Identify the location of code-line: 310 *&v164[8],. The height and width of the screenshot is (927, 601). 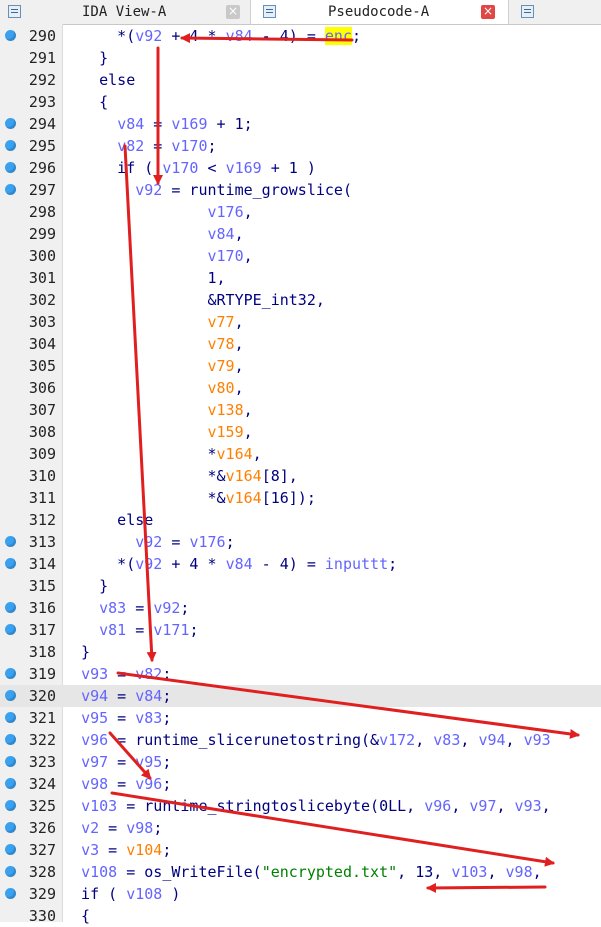
(300, 476).